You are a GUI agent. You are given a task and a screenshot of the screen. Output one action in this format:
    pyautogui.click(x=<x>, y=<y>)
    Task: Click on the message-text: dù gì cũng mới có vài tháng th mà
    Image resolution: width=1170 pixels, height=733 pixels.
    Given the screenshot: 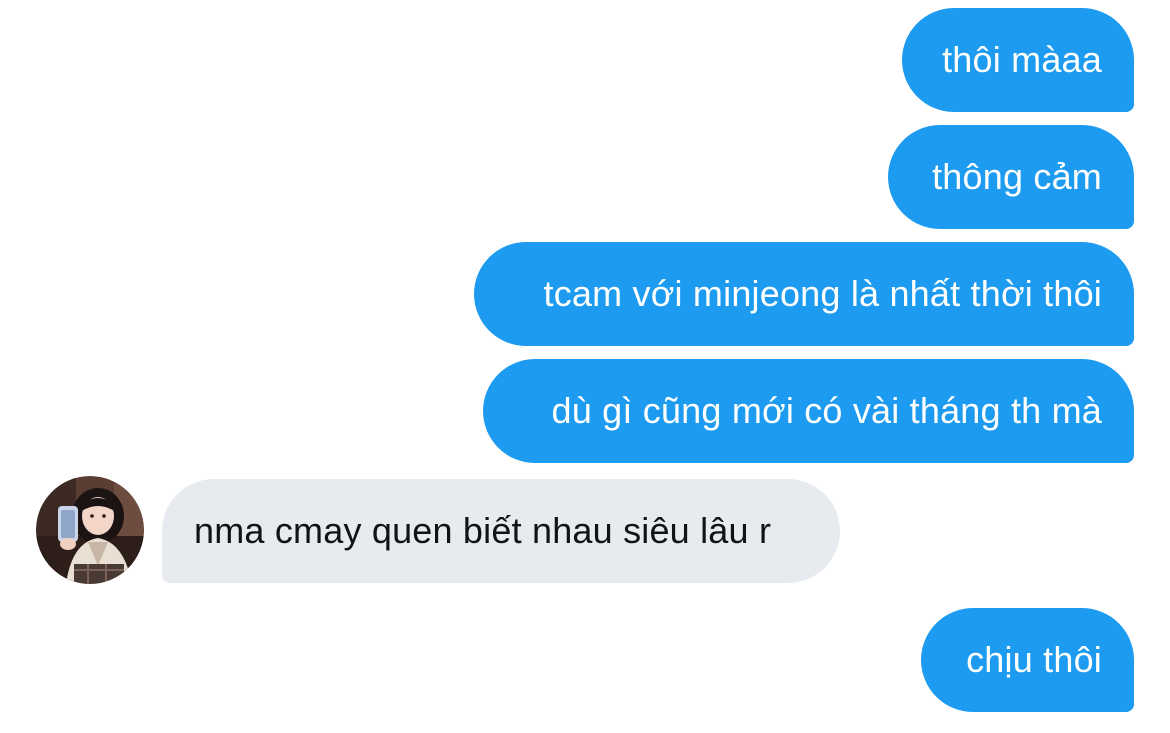 What is the action you would take?
    pyautogui.click(x=826, y=410)
    